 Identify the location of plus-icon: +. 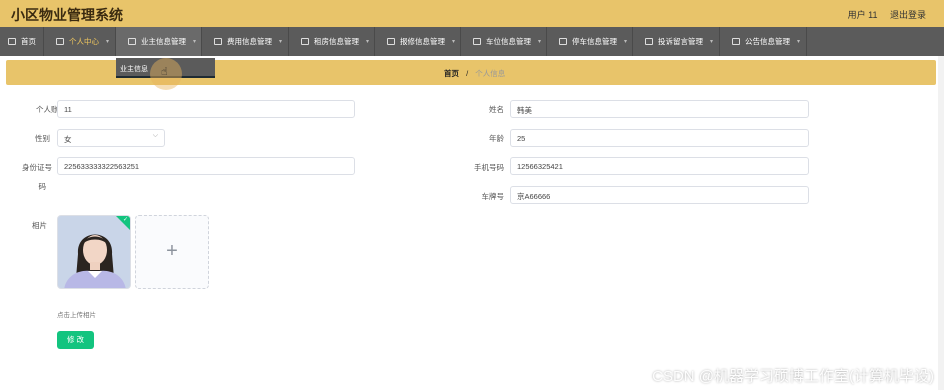
(172, 251).